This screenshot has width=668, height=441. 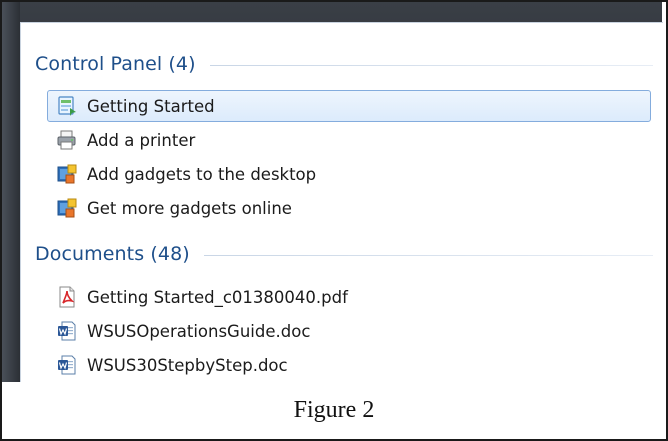 What do you see at coordinates (349, 331) in the screenshot?
I see `result-wsus-operations-guide: WSUSOperationsGuide.doc` at bounding box center [349, 331].